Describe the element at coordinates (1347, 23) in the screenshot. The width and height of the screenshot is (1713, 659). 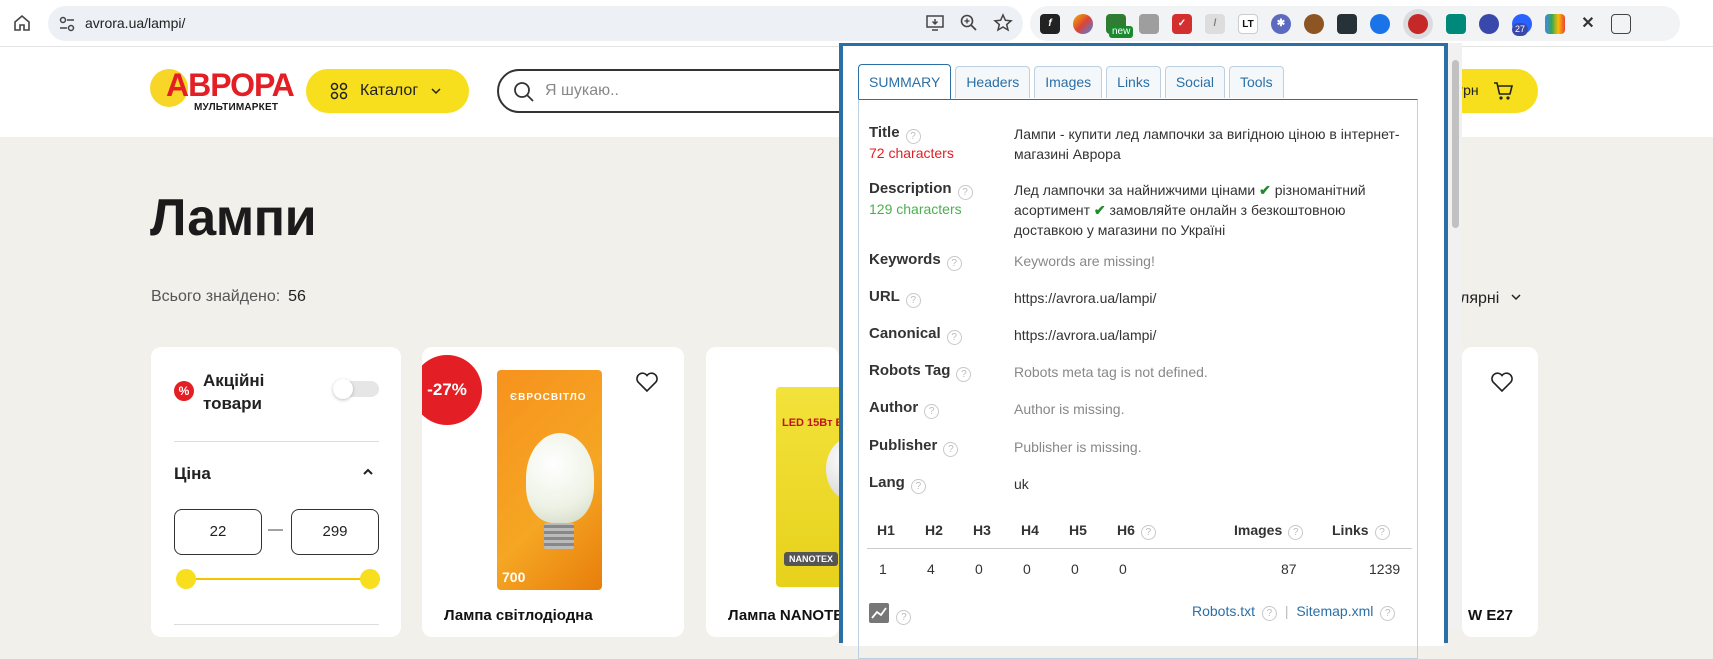
I see `hexagon-extension-icon` at that location.